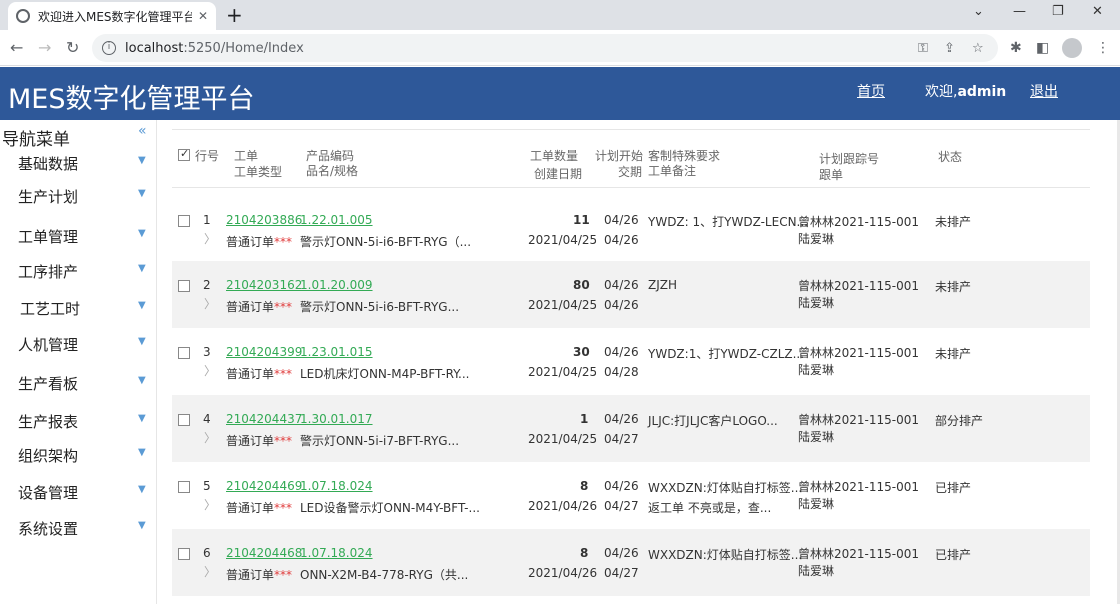 This screenshot has height=604, width=1120. What do you see at coordinates (1019, 11) in the screenshot?
I see `minimize-icon: —` at bounding box center [1019, 11].